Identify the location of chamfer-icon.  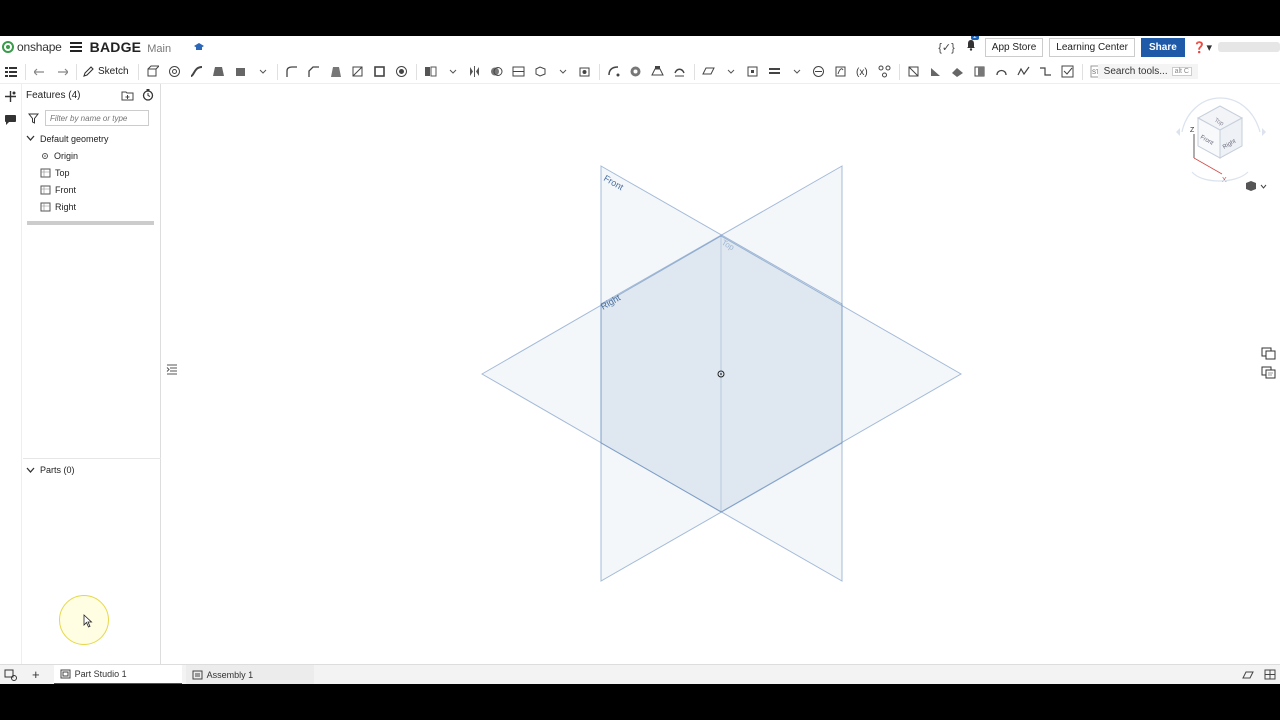
(314, 72).